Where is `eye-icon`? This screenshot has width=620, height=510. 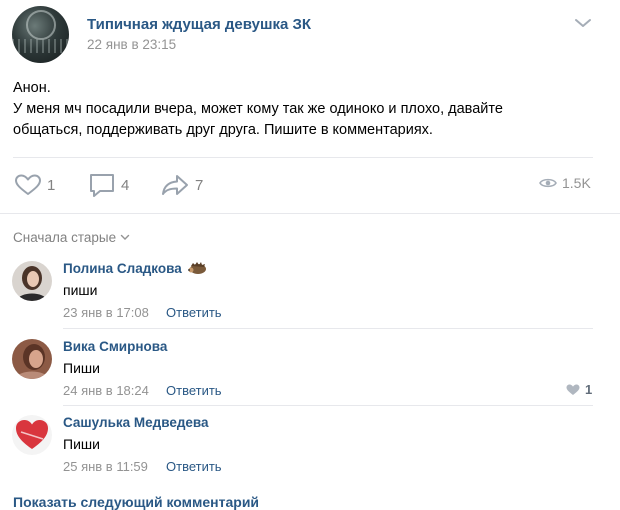 eye-icon is located at coordinates (548, 183).